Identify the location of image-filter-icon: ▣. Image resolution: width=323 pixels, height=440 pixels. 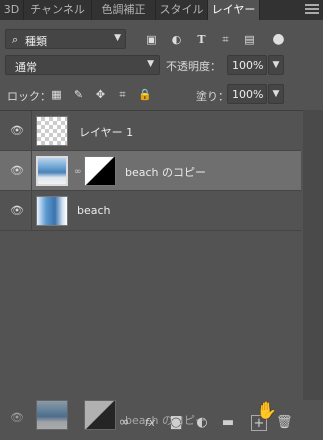
(151, 39).